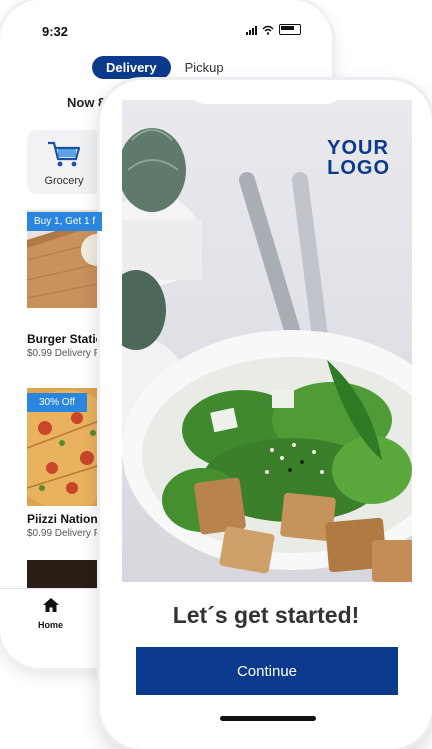 Image resolution: width=432 pixels, height=749 pixels. Describe the element at coordinates (57, 402) in the screenshot. I see `promo-badge: 30% Off` at that location.